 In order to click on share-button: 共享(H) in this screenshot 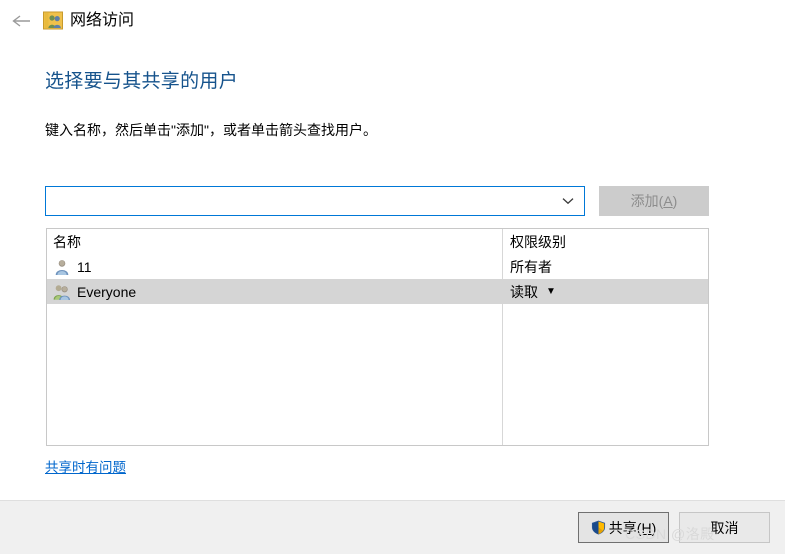, I will do `click(623, 527)`.